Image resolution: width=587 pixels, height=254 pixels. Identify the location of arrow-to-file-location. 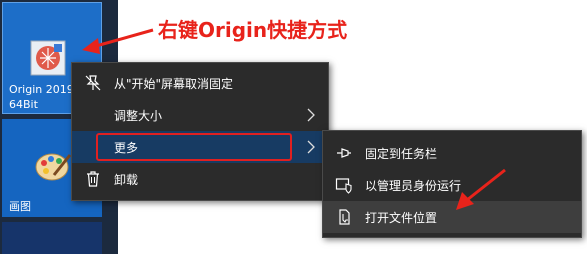
(481, 189).